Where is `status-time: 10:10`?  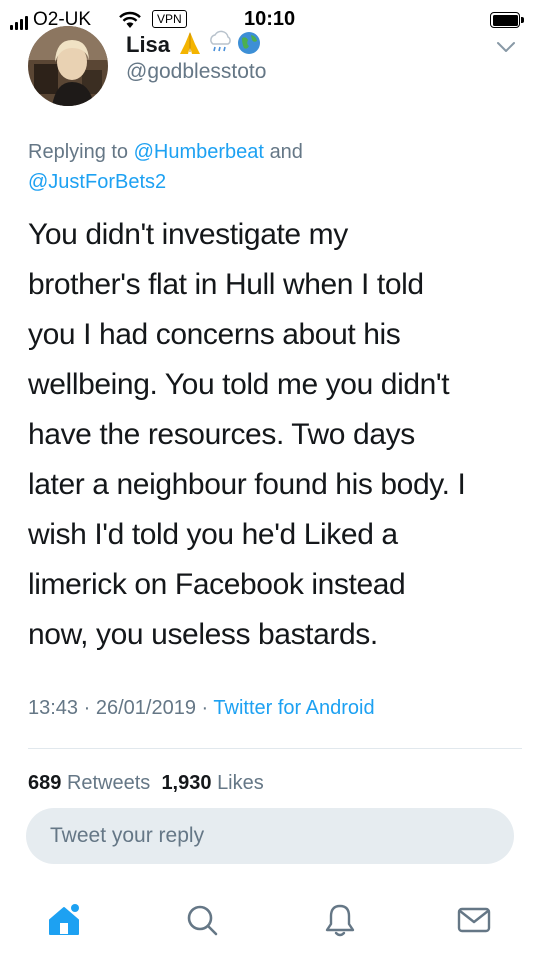 status-time: 10:10 is located at coordinates (270, 19).